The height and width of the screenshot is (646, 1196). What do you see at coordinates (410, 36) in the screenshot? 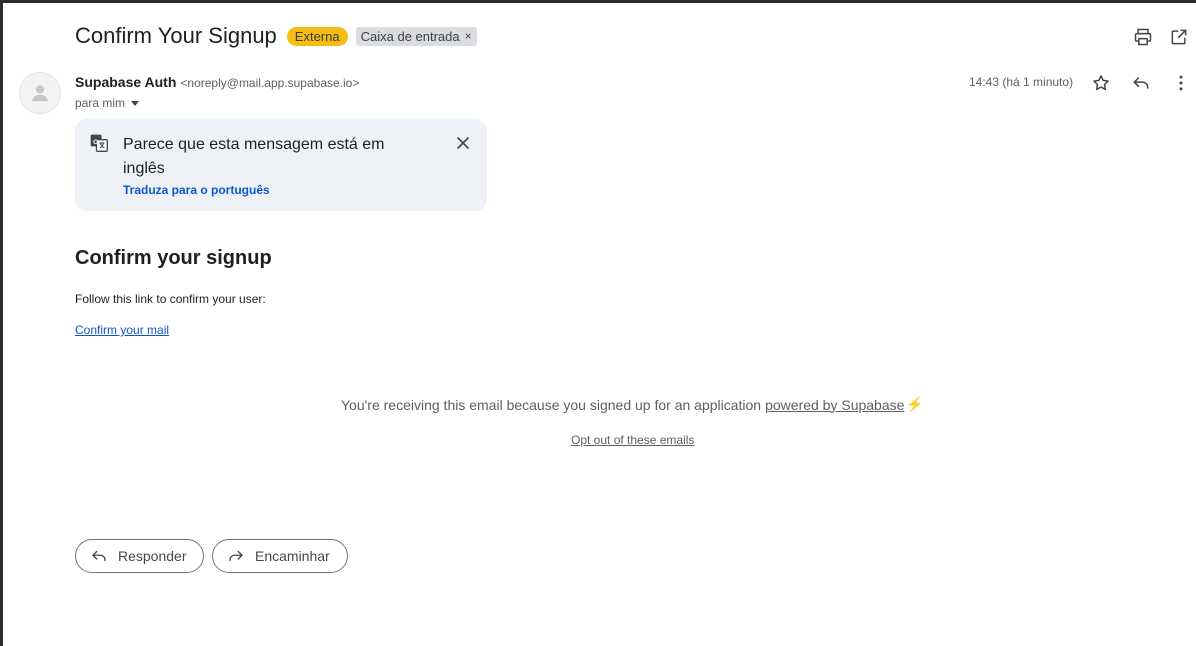
I see `label-inbox-text: Caixa de entrada` at bounding box center [410, 36].